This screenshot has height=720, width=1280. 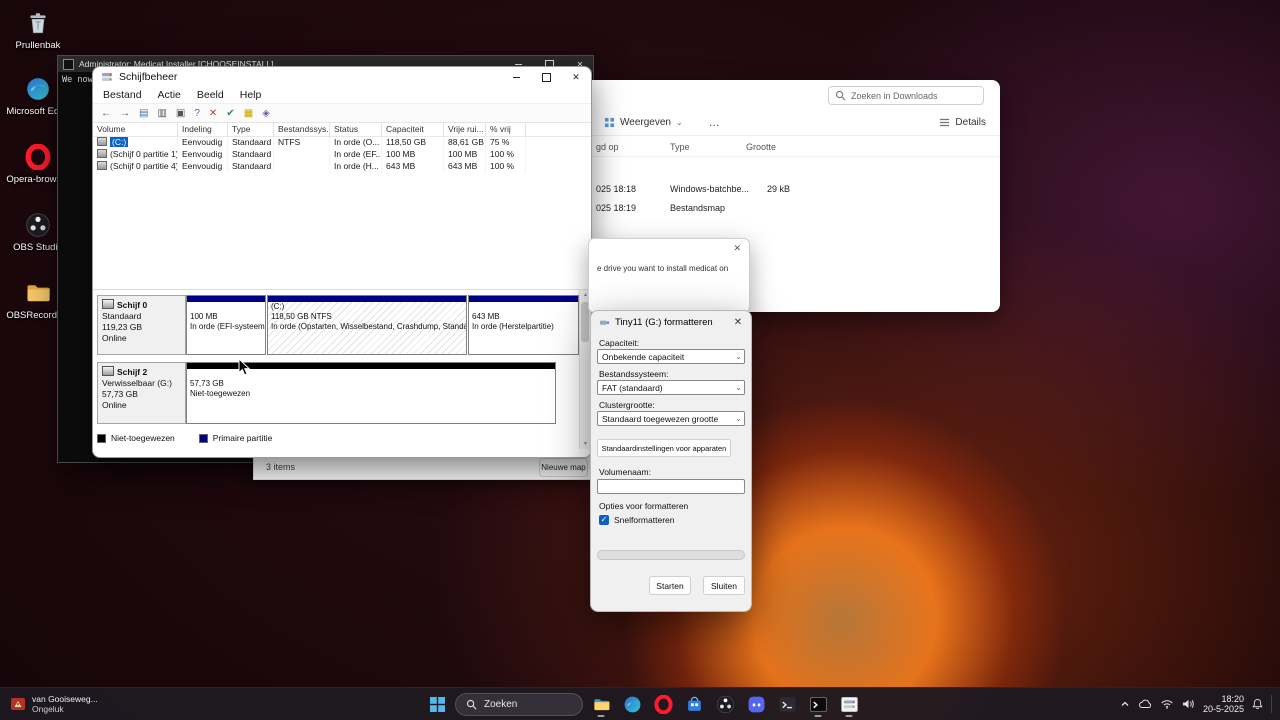 I want to click on minimize-button, so click(x=516, y=77).